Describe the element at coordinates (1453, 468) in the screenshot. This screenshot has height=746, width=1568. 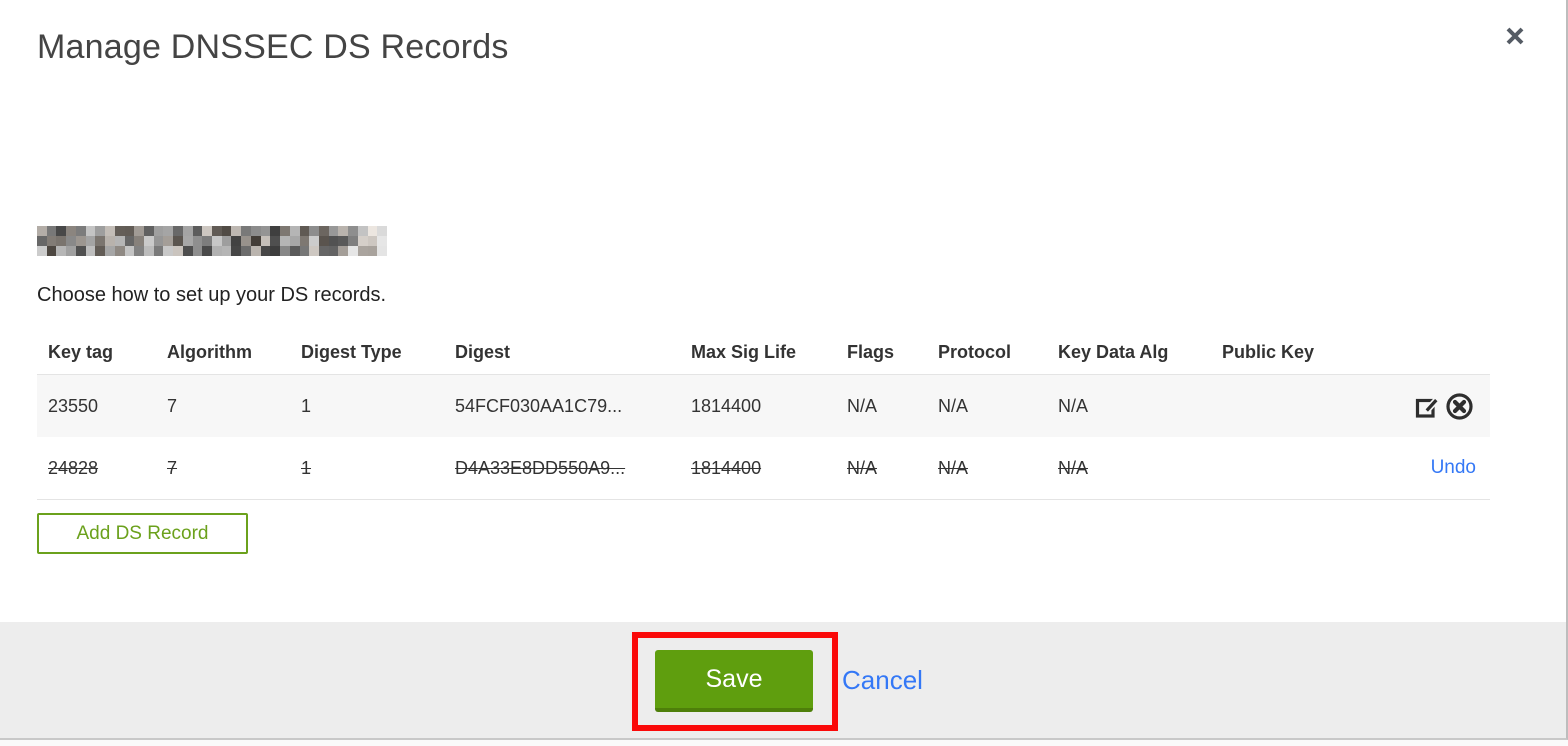
I see `undo-link: Undo` at that location.